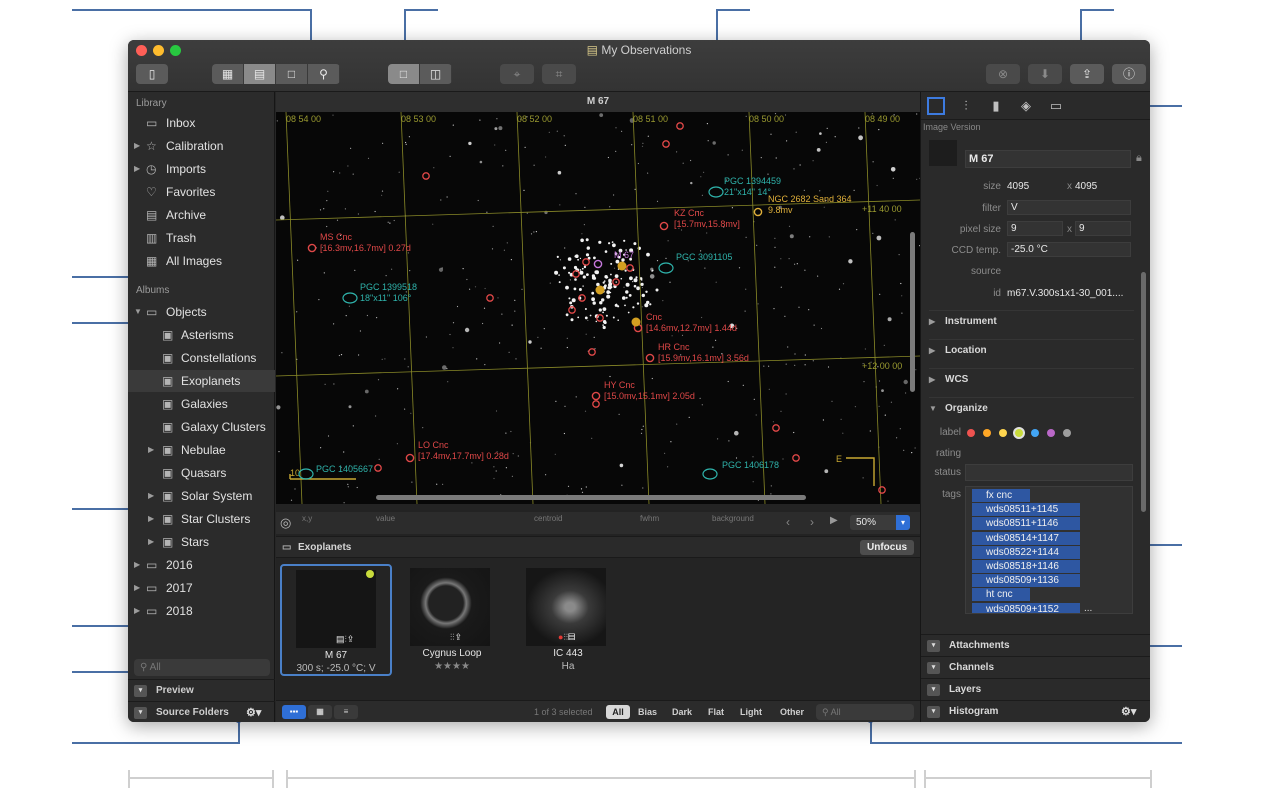  What do you see at coordinates (201, 588) in the screenshot?
I see `sidebar-item-year-2017: ▶ ▭ 2017` at bounding box center [201, 588].